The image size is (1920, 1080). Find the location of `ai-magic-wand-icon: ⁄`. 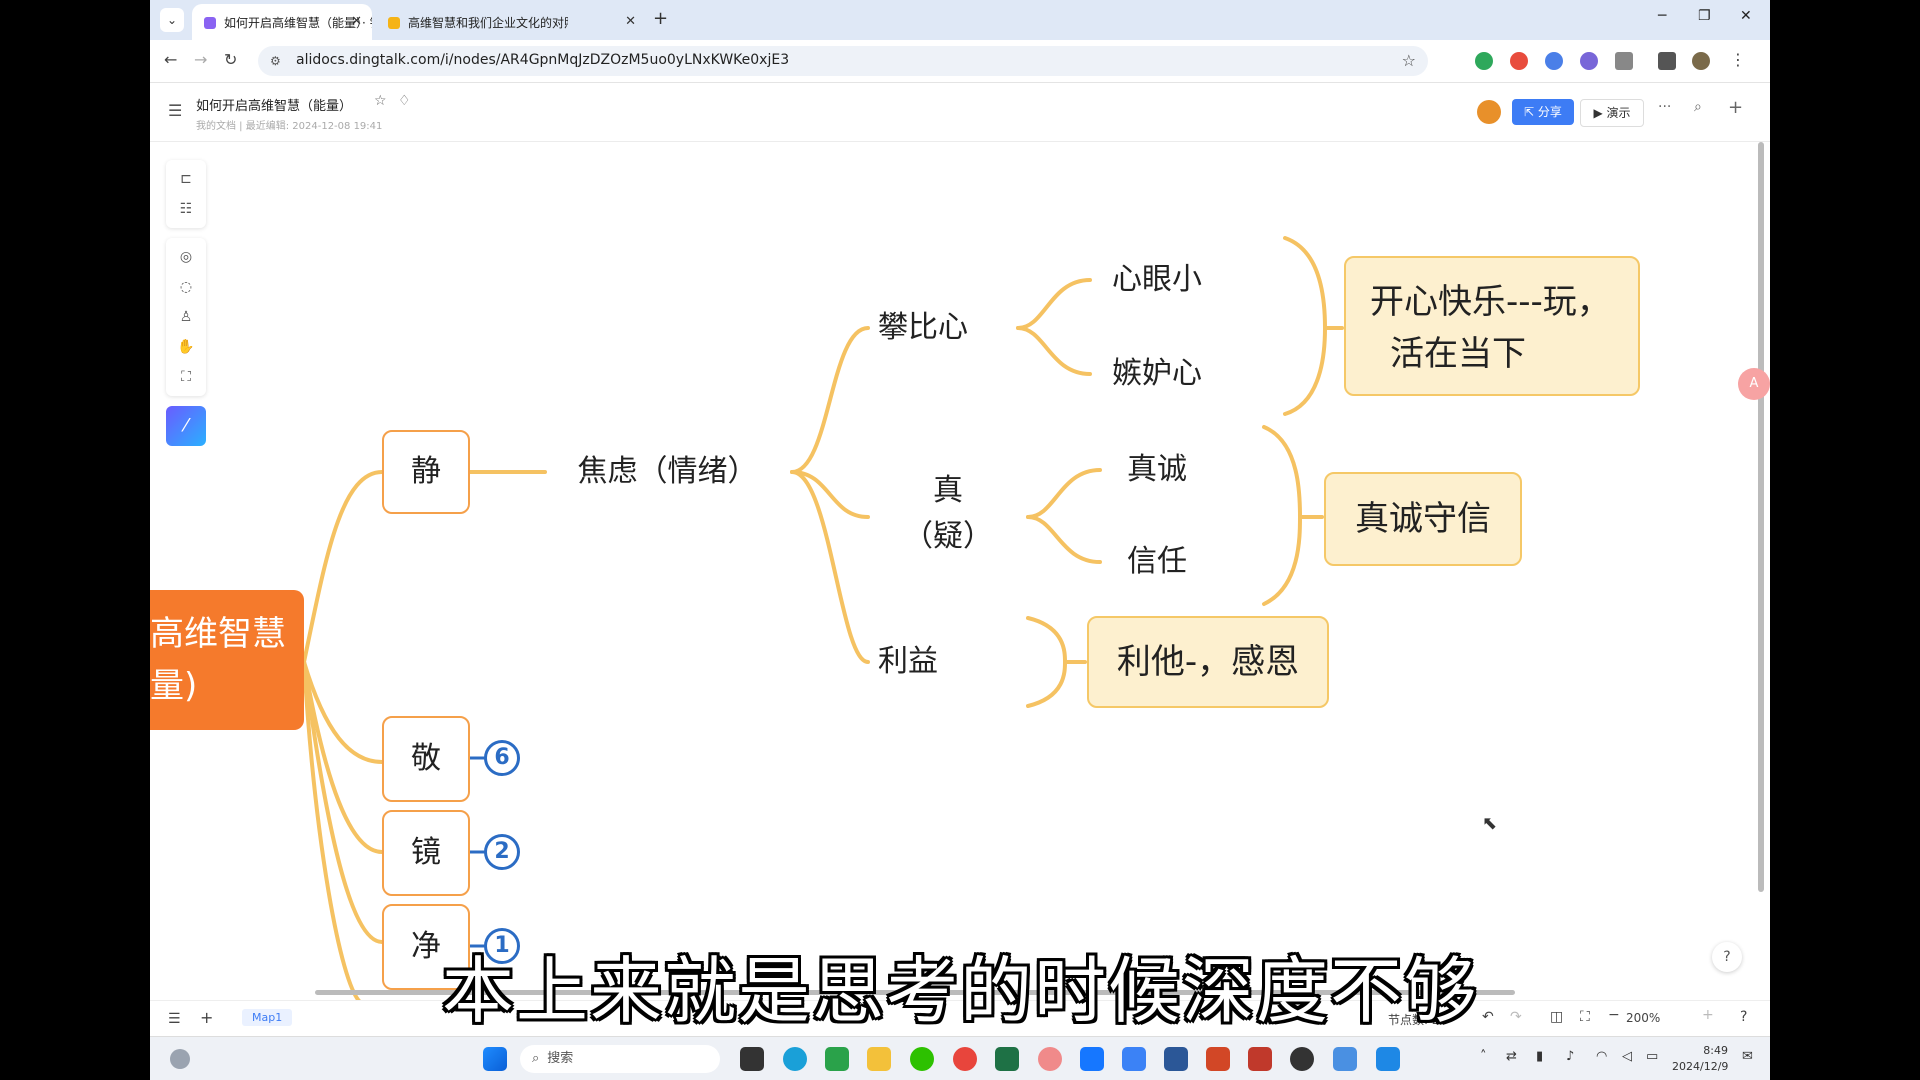

ai-magic-wand-icon: ⁄ is located at coordinates (186, 426).